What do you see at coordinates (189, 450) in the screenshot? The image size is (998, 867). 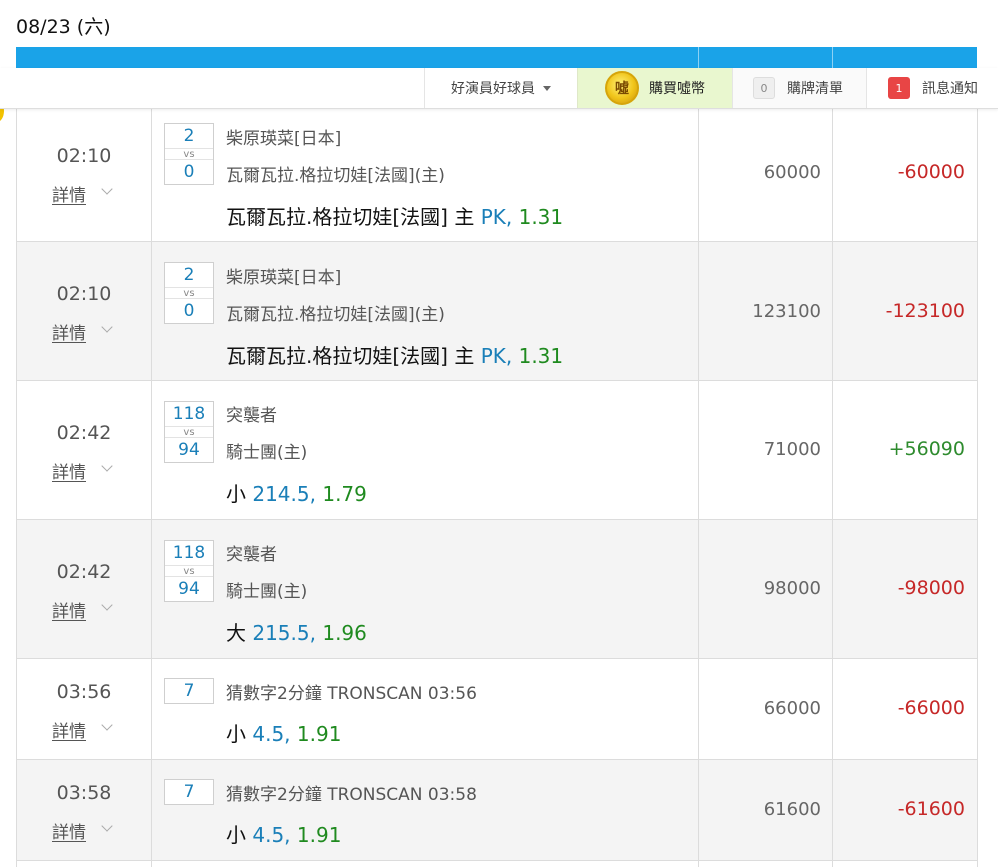 I see `score-away: 94` at bounding box center [189, 450].